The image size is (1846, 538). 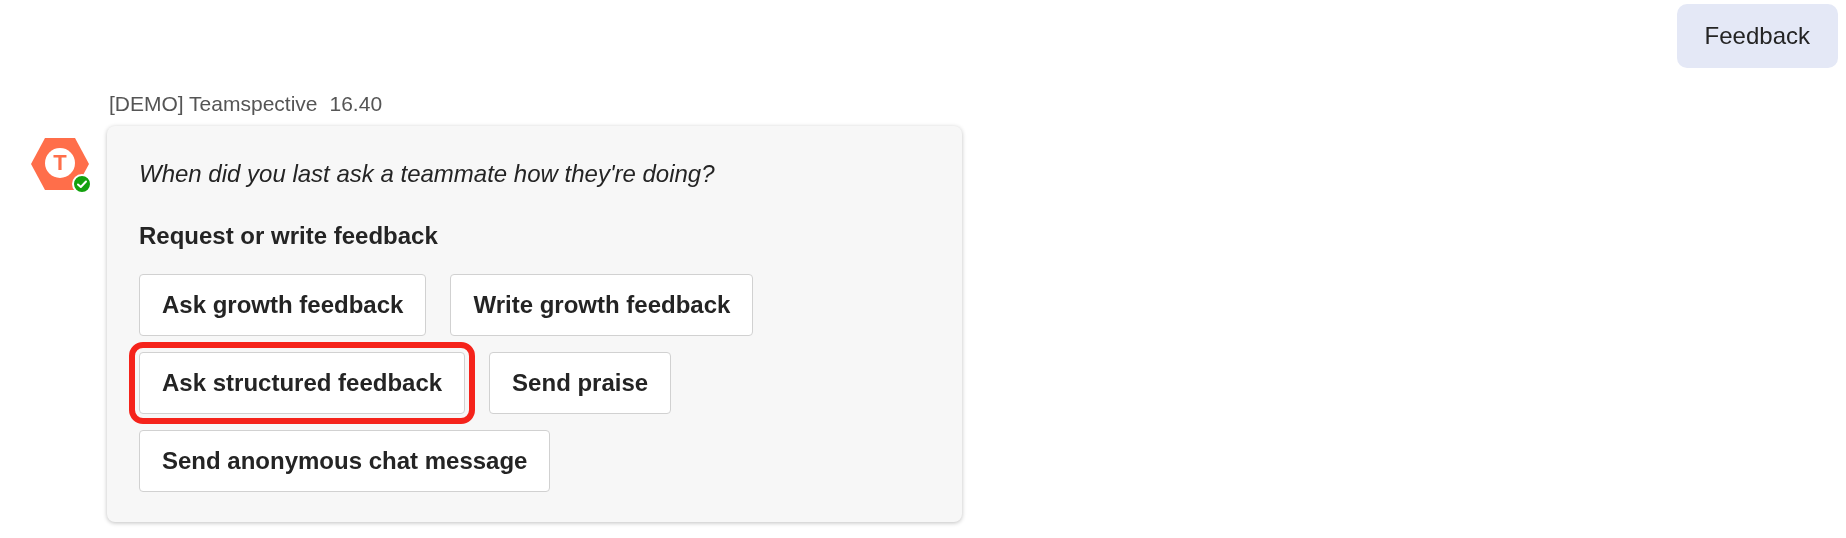 I want to click on action-button: Ask structured feedback, so click(x=302, y=383).